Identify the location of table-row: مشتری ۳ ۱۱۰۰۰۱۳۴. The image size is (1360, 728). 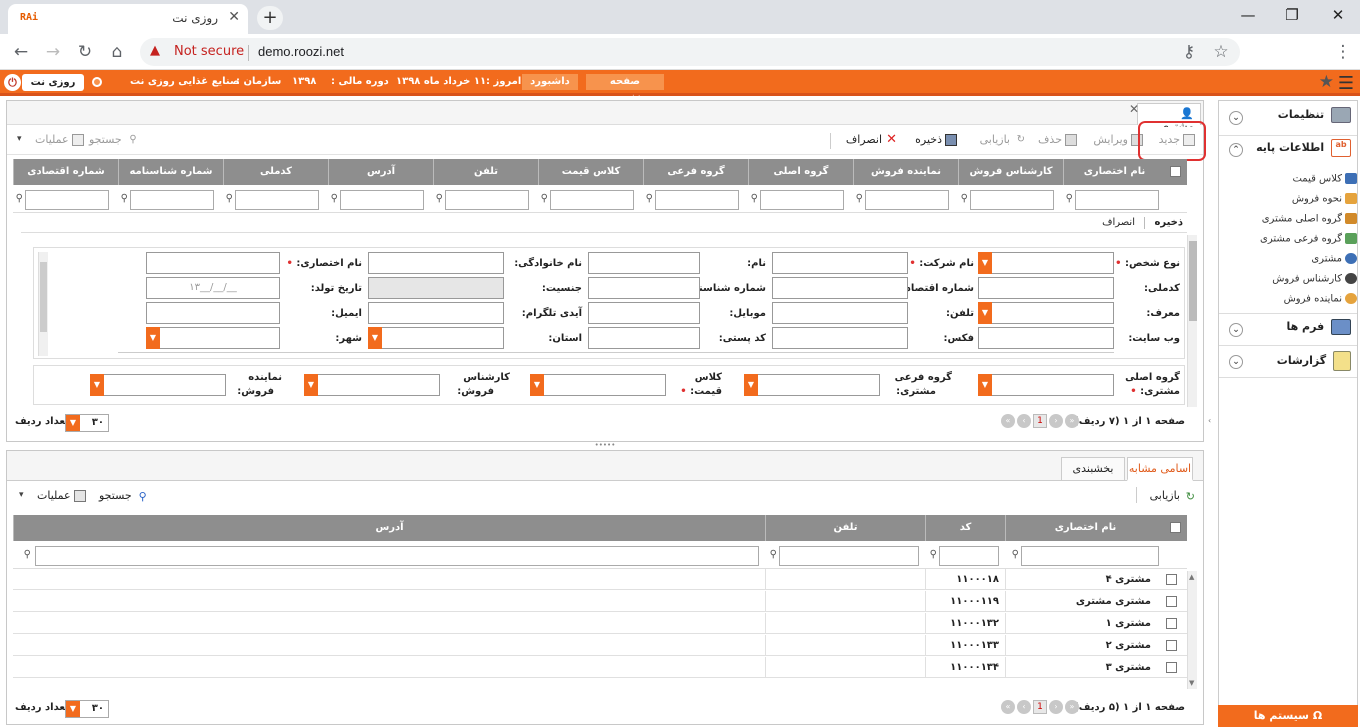
(600, 667).